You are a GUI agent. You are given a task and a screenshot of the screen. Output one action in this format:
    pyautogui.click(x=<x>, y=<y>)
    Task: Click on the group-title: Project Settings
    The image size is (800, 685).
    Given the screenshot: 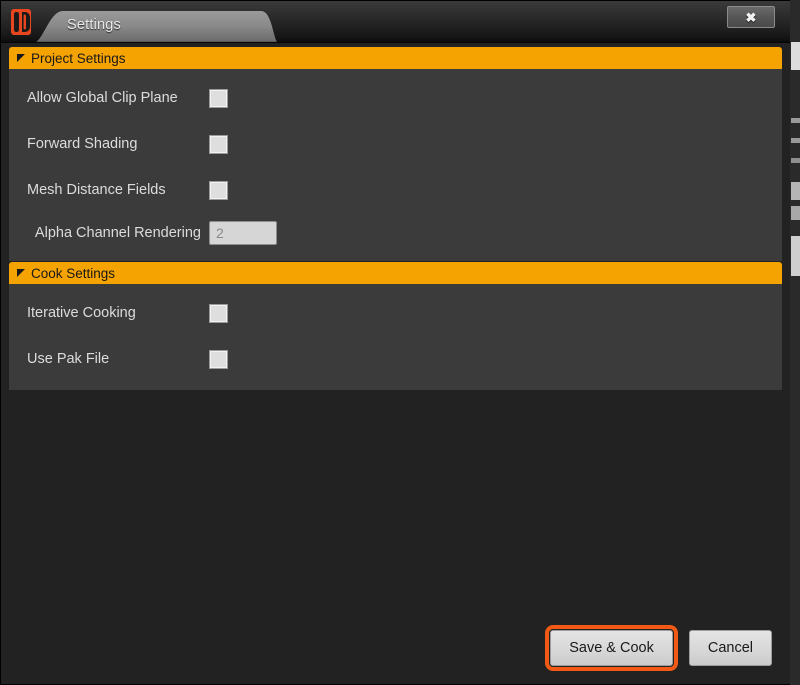 What is the action you would take?
    pyautogui.click(x=78, y=58)
    